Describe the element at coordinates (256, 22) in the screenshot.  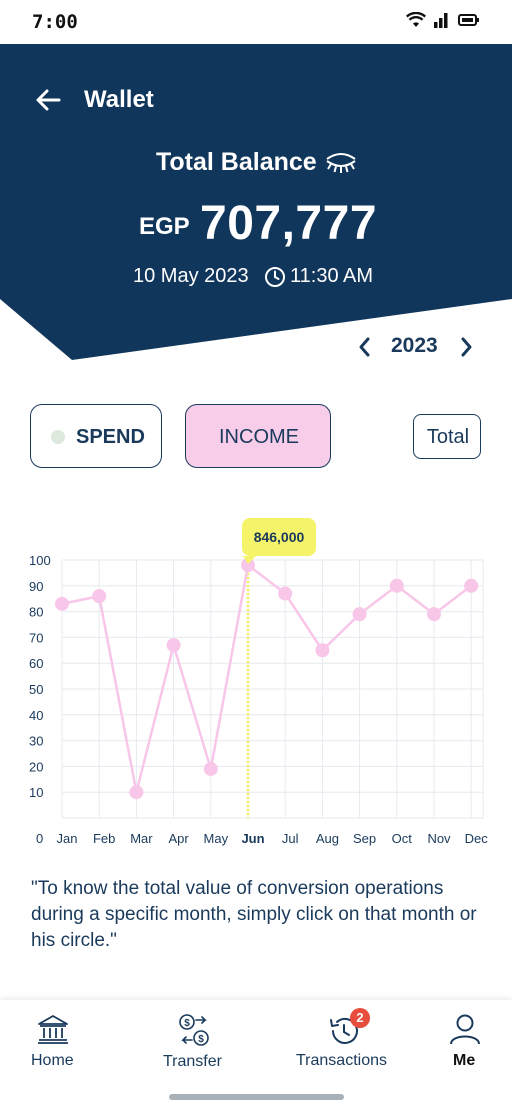
I see `status-bar: 7:00` at that location.